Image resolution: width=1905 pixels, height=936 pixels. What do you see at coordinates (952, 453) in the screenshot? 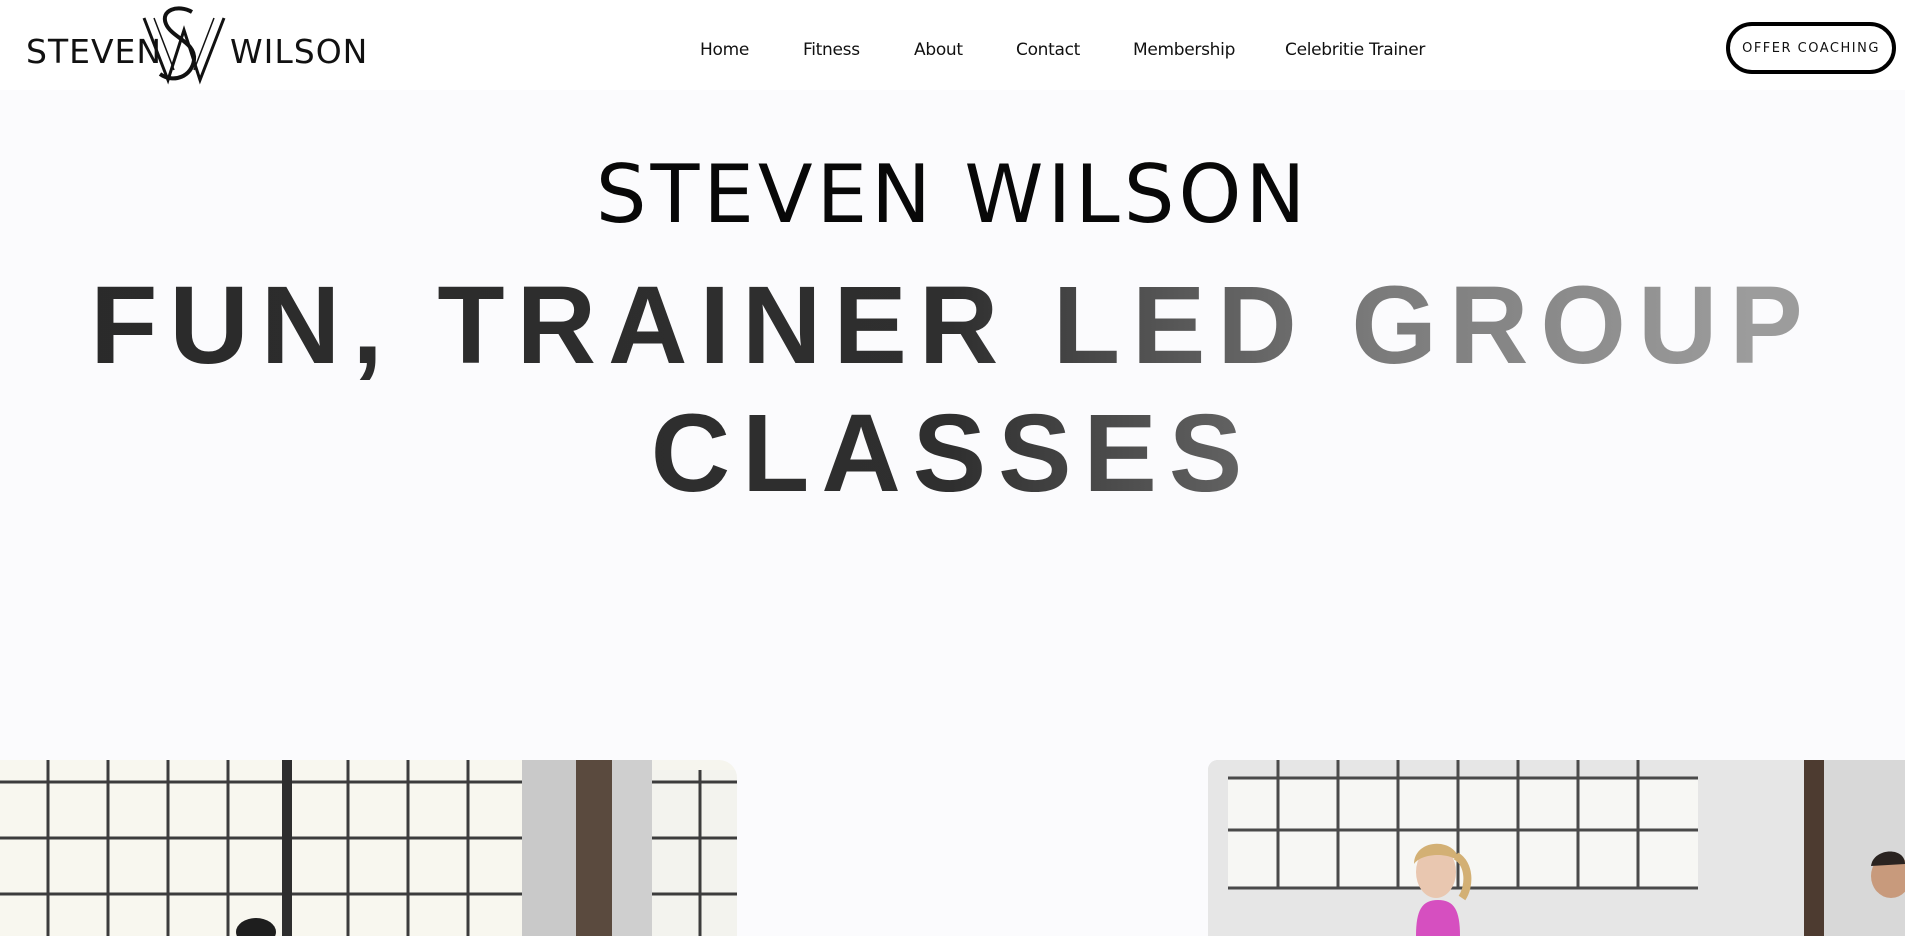
I see `hero-title-line-2: CLASSES` at bounding box center [952, 453].